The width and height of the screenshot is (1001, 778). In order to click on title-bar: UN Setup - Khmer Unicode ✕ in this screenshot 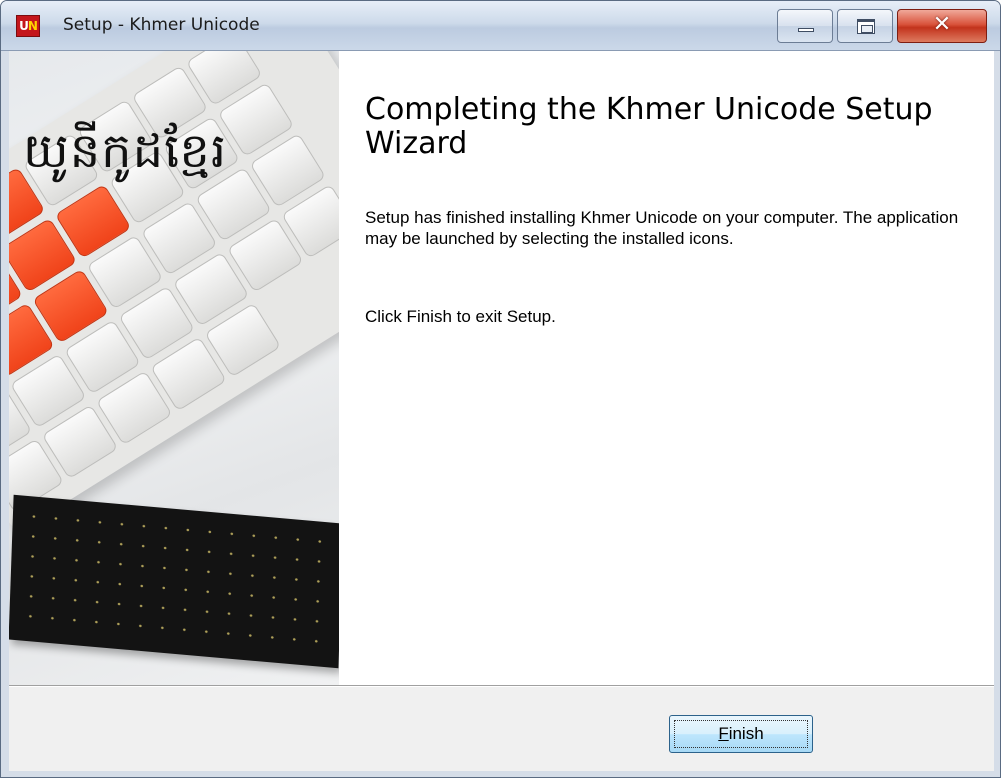, I will do `click(500, 26)`.